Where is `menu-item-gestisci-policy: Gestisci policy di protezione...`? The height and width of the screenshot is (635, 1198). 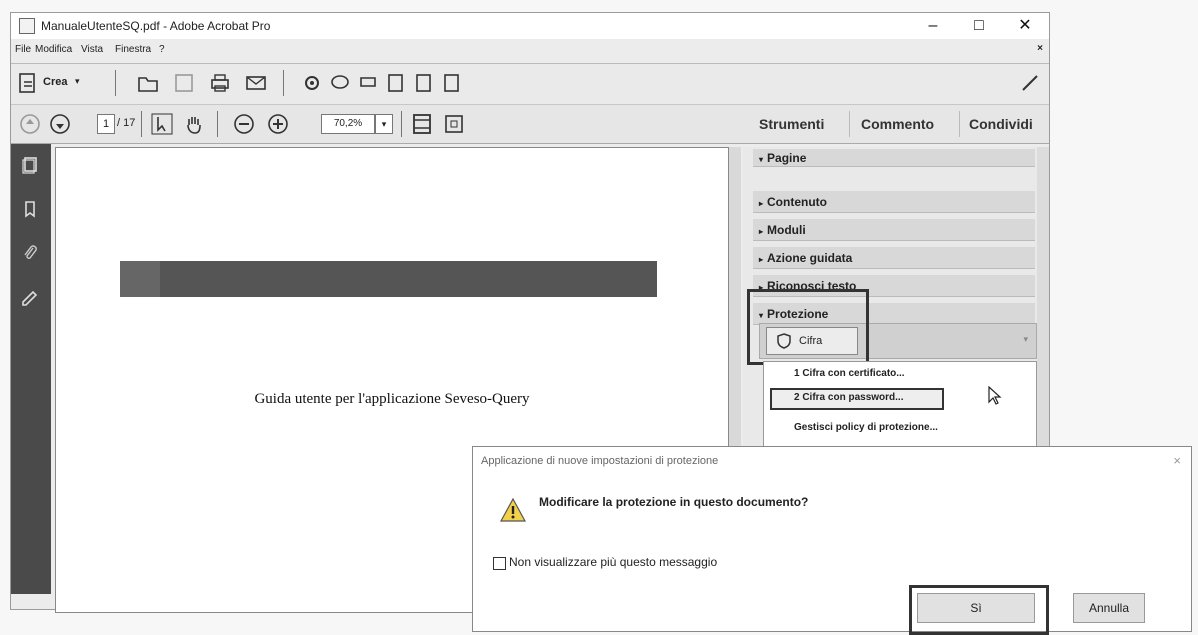 menu-item-gestisci-policy: Gestisci policy di protezione... is located at coordinates (866, 427).